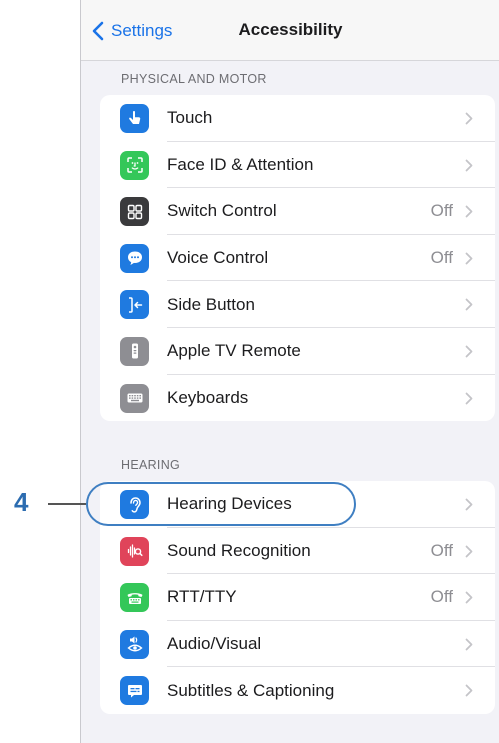 This screenshot has width=499, height=743. Describe the element at coordinates (208, 397) in the screenshot. I see `row-label: Keyboards` at that location.